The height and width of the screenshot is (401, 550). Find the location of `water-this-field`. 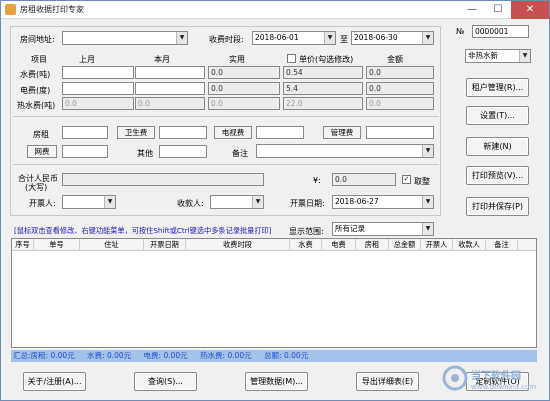

water-this-field is located at coordinates (170, 72).